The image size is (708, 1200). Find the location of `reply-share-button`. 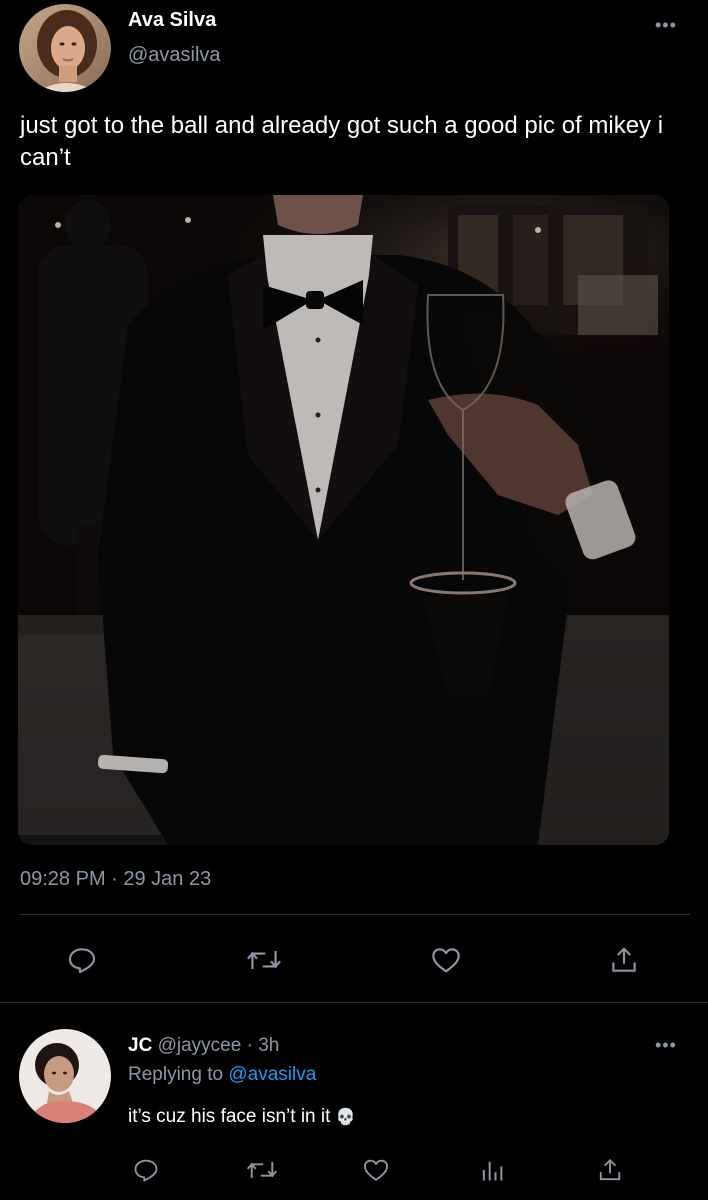

reply-share-button is located at coordinates (610, 1170).